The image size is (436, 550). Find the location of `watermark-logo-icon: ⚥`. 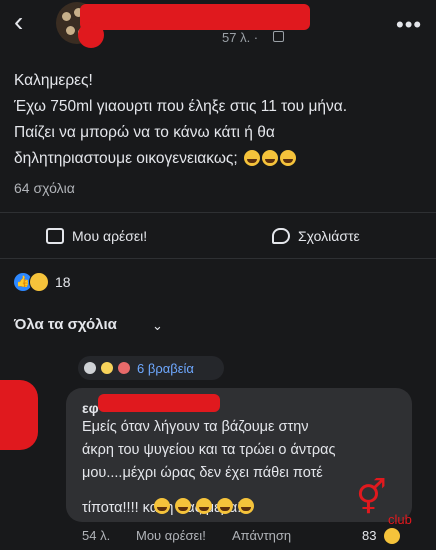

watermark-logo-icon: ⚥ is located at coordinates (371, 498).